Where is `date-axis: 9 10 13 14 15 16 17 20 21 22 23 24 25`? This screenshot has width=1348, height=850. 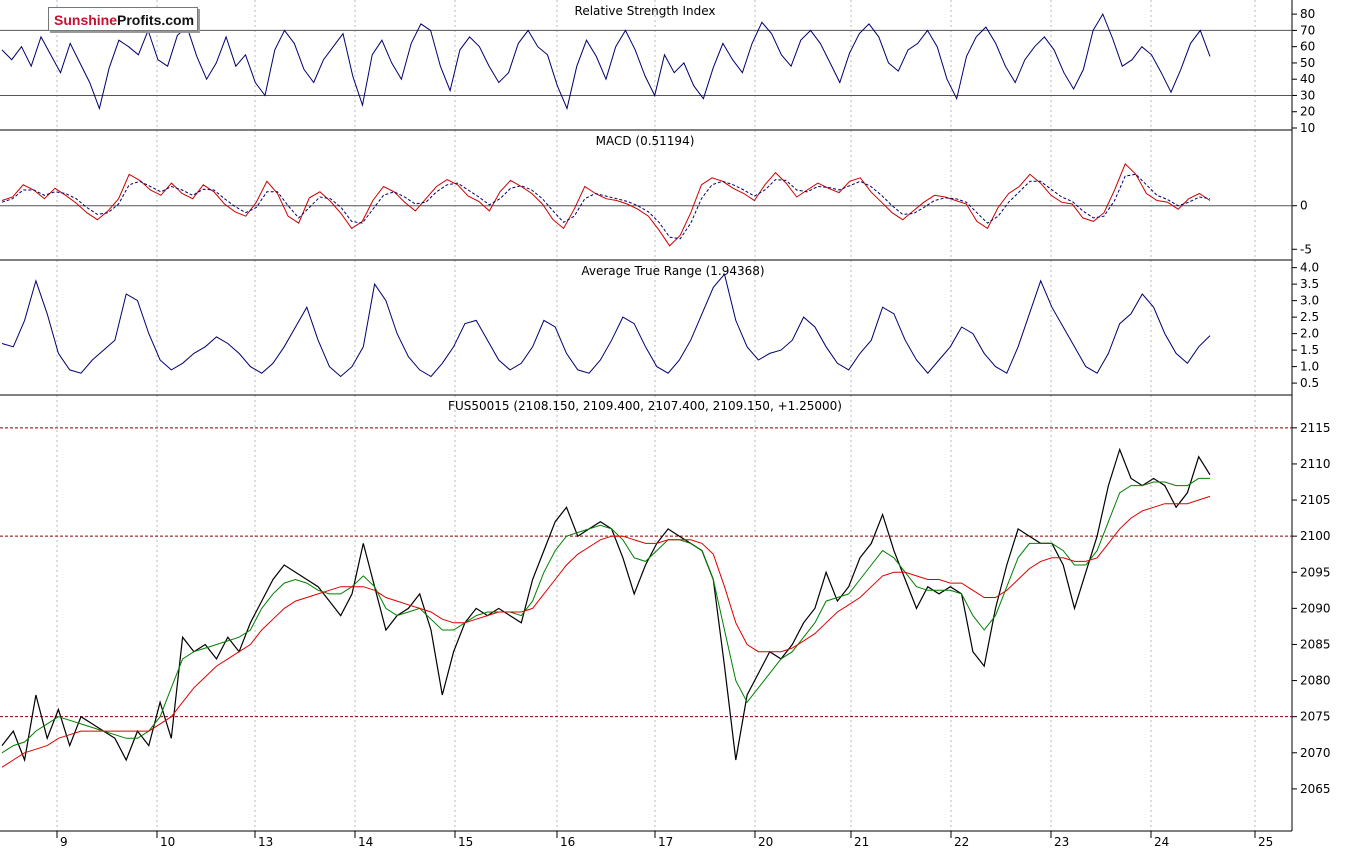 date-axis: 9 10 13 14 15 16 17 20 21 22 23 24 25 is located at coordinates (646, 839).